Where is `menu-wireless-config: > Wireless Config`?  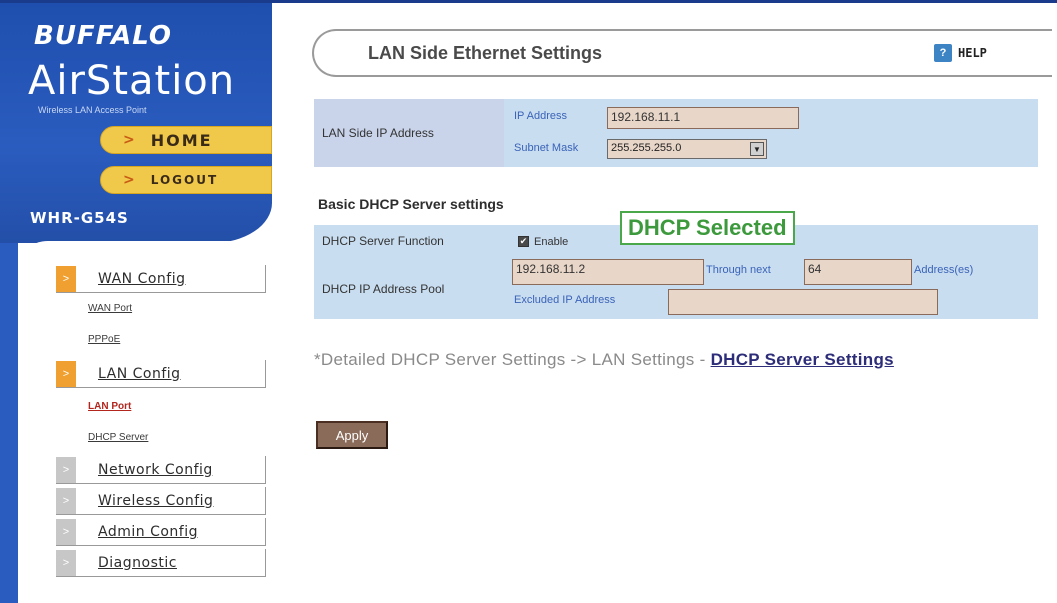
menu-wireless-config: > Wireless Config is located at coordinates (161, 501).